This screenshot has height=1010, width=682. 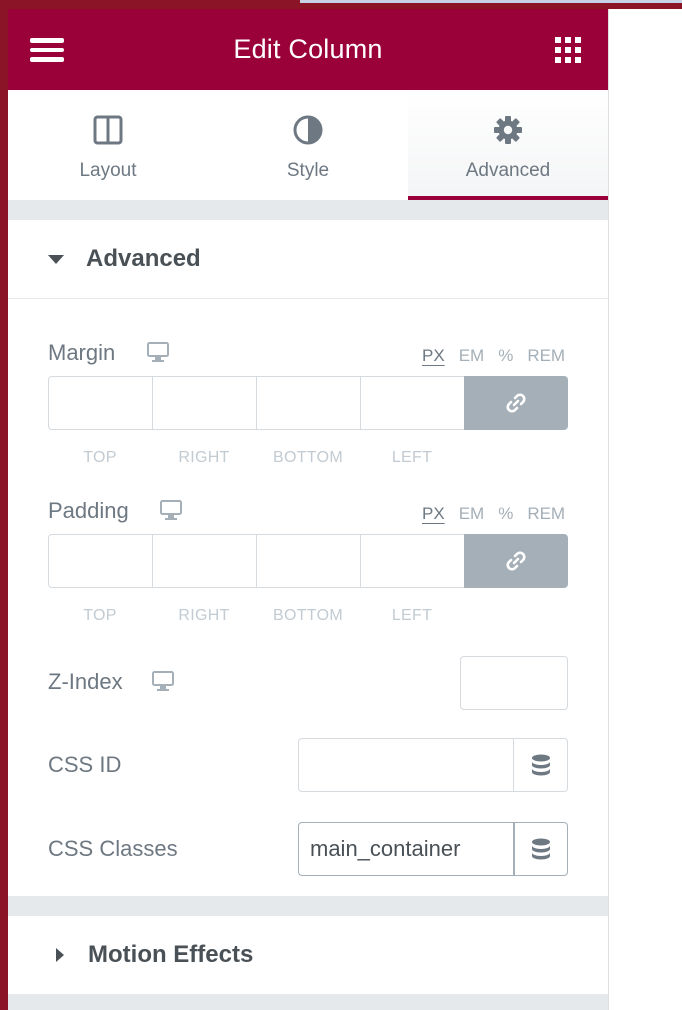 I want to click on padding-side-labels: TOP RIGHT BOTTOM LEFT, so click(x=256, y=616).